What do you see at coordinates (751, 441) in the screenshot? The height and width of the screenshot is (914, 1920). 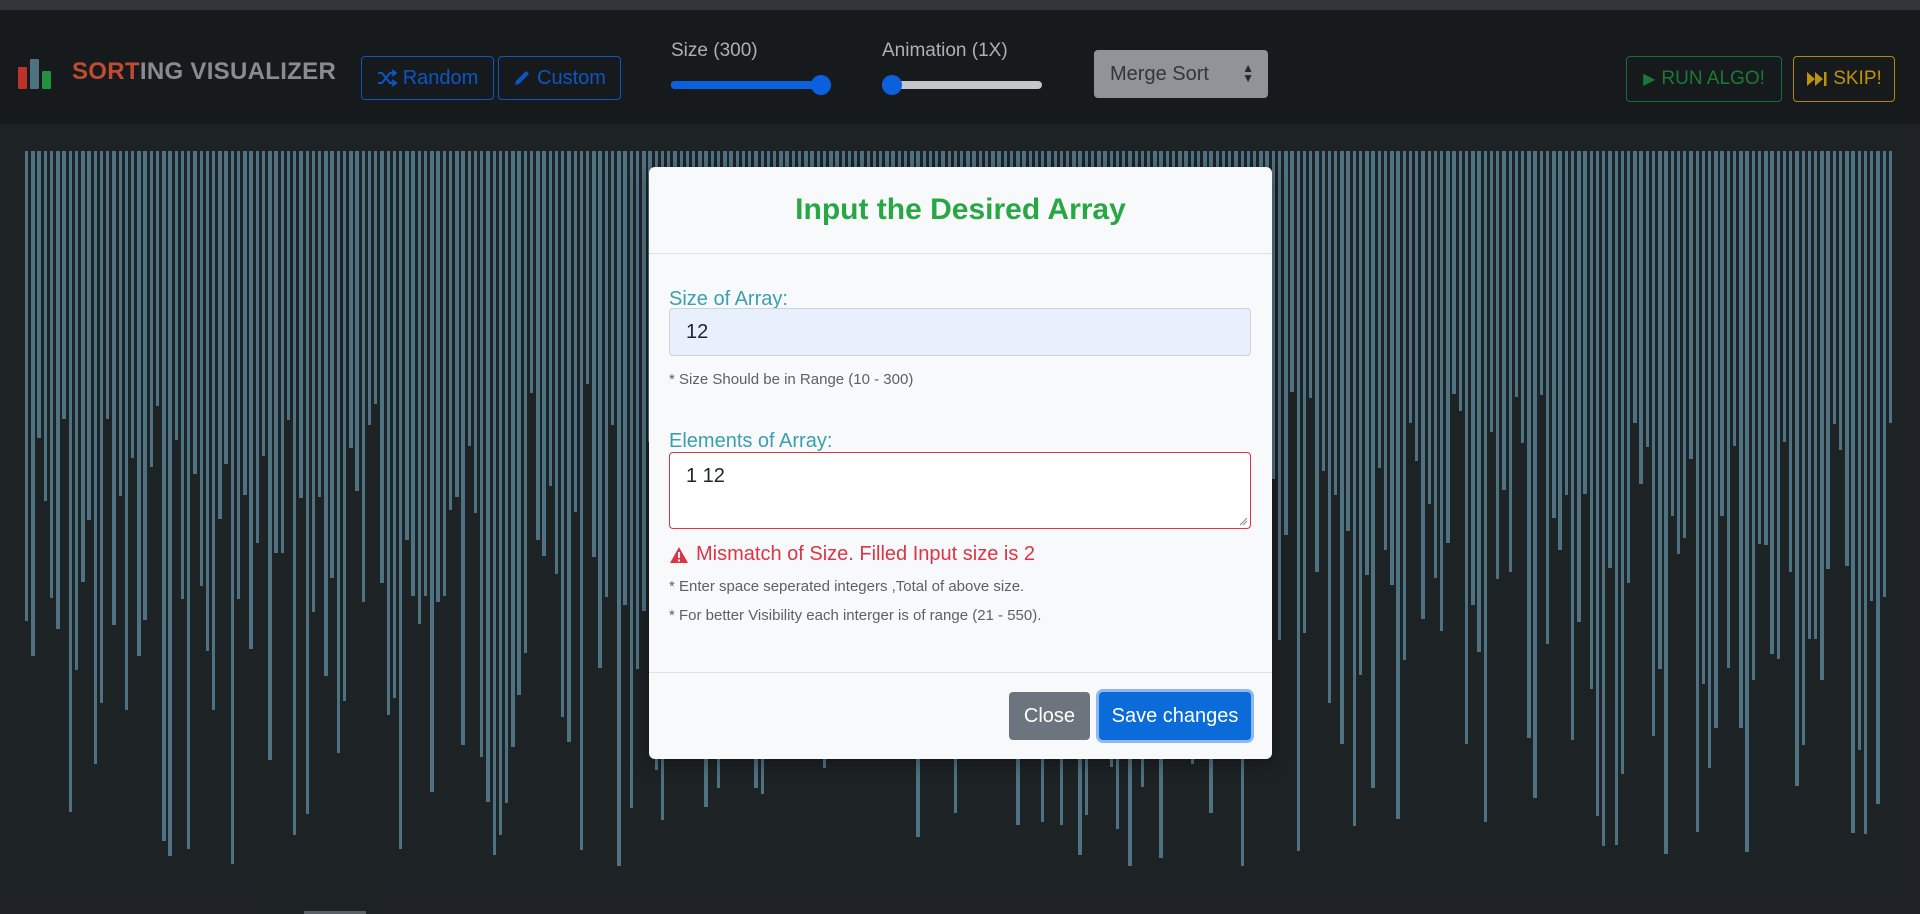 I see `elements-of-array-label: Elements of Array:` at bounding box center [751, 441].